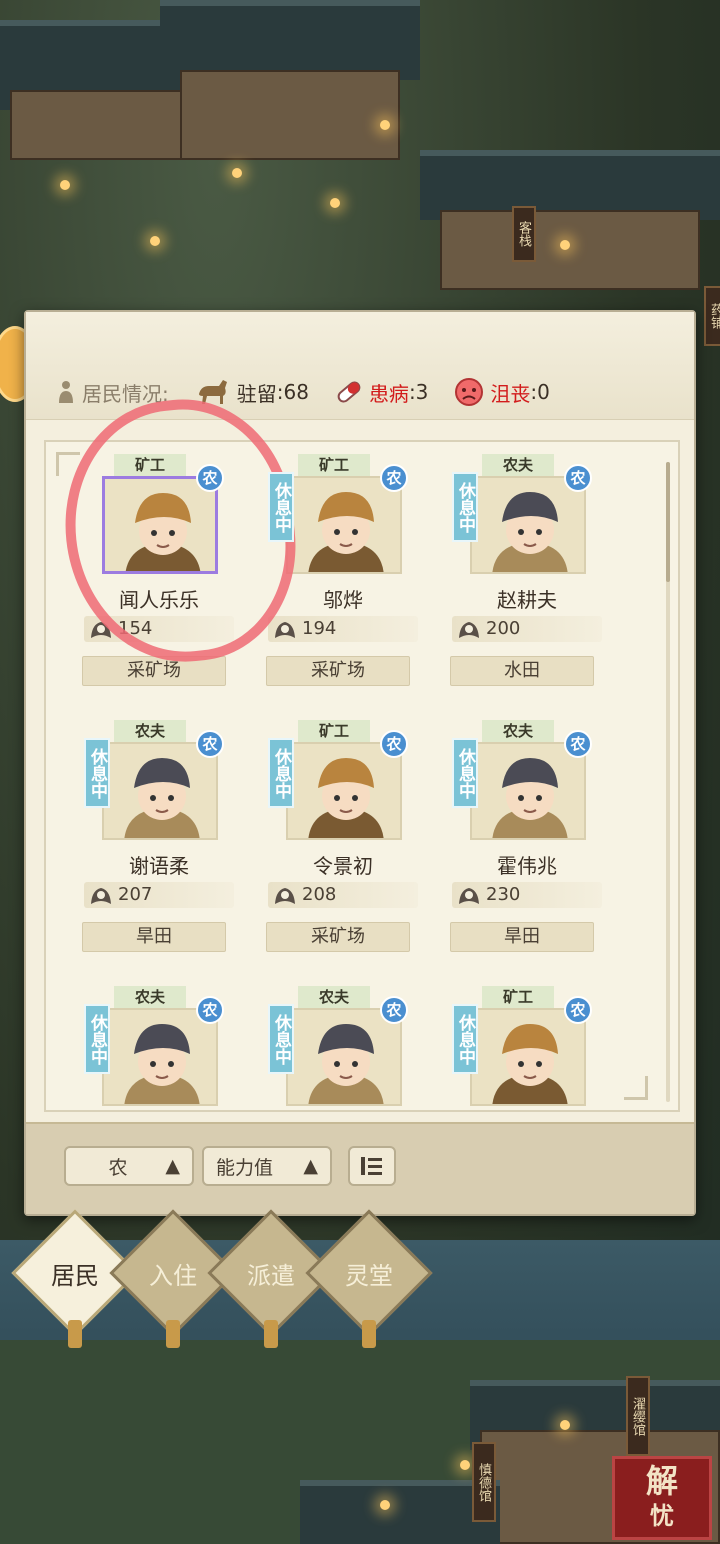 Image resolution: width=720 pixels, height=1544 pixels. What do you see at coordinates (522, 671) in the screenshot?
I see `workplace-button: 水田` at bounding box center [522, 671].